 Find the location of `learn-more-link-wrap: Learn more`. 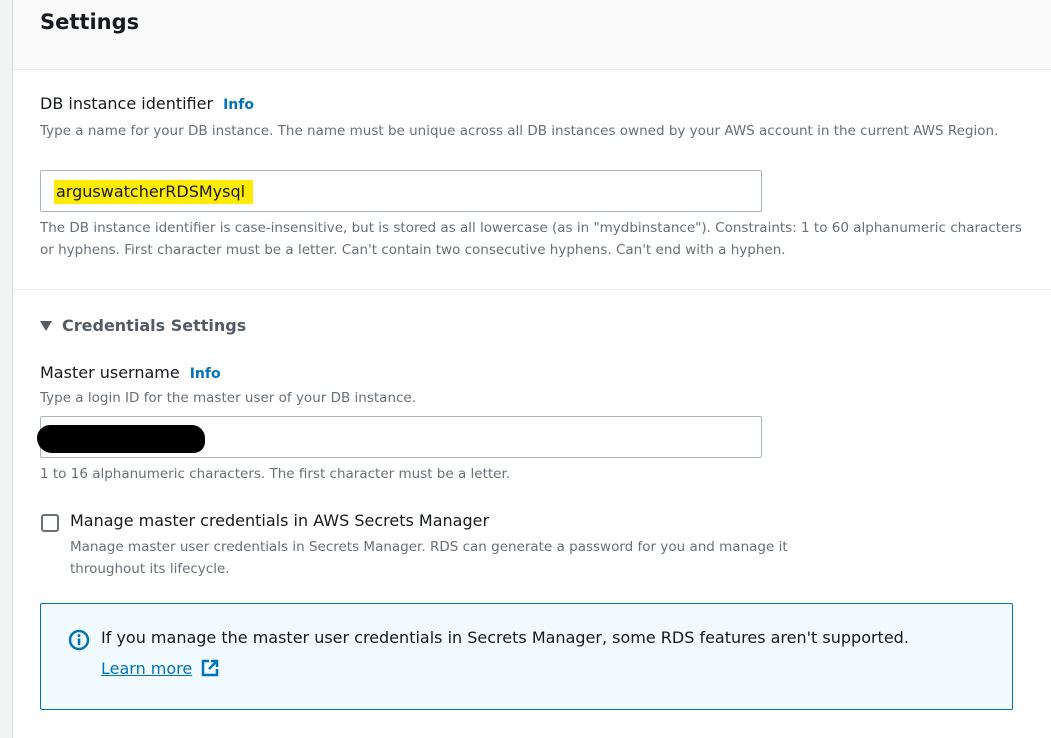

learn-more-link-wrap: Learn more is located at coordinates (160, 668).